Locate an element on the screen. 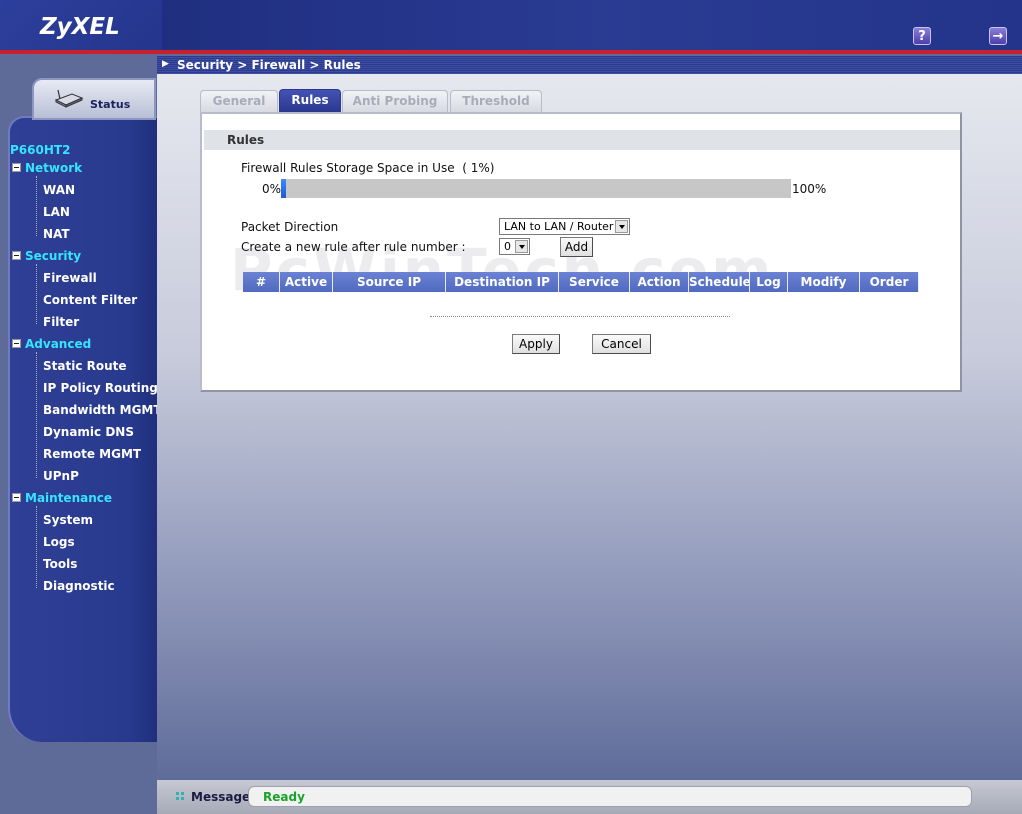  message-icon is located at coordinates (180, 796).